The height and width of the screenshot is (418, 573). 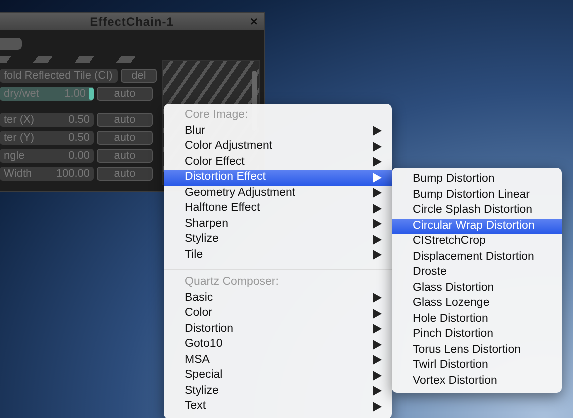 What do you see at coordinates (477, 226) in the screenshot?
I see `menu-item: Circular Wrap Distortion` at bounding box center [477, 226].